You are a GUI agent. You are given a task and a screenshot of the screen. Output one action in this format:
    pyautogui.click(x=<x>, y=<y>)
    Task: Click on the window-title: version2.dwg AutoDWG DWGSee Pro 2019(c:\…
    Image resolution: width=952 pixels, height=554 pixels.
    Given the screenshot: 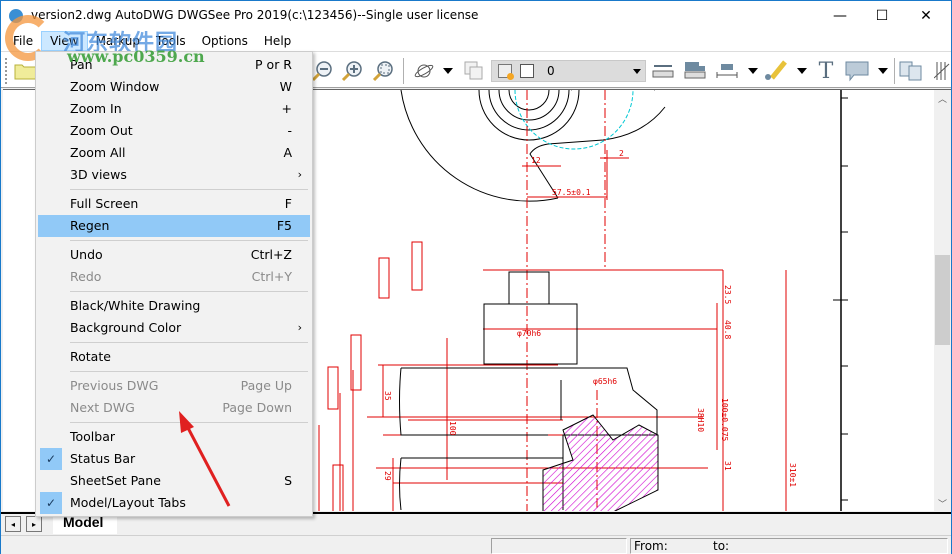 What is the action you would take?
    pyautogui.click(x=255, y=15)
    